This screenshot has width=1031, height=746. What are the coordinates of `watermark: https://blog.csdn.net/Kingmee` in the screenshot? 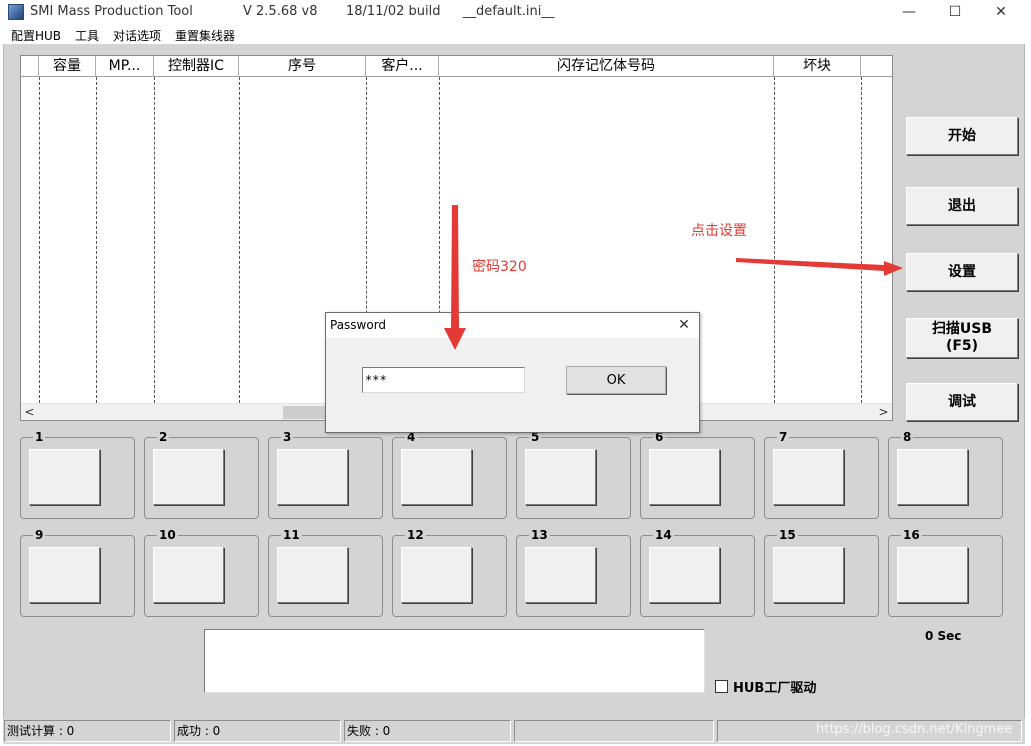 It's located at (914, 729).